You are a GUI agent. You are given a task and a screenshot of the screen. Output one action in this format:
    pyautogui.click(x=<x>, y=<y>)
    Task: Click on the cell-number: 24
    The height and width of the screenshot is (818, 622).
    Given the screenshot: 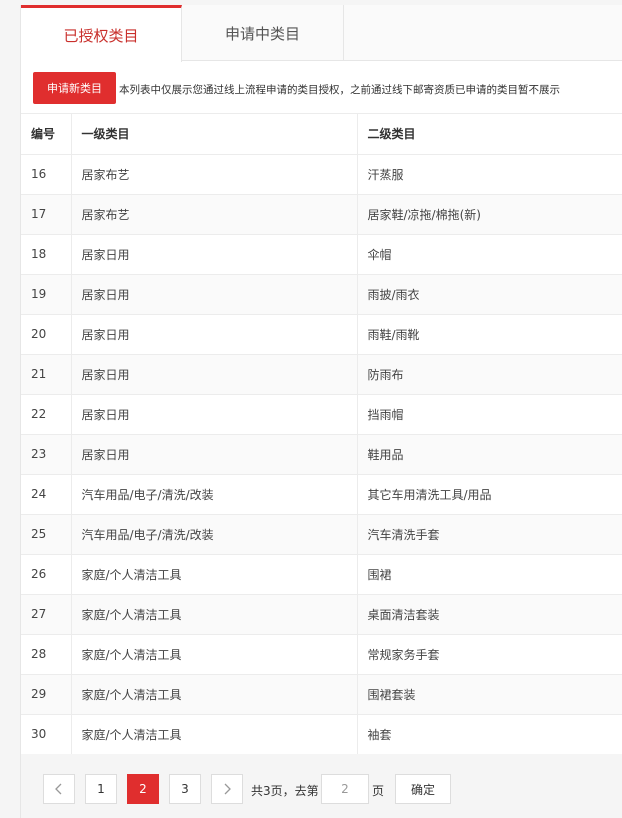 What is the action you would take?
    pyautogui.click(x=46, y=494)
    